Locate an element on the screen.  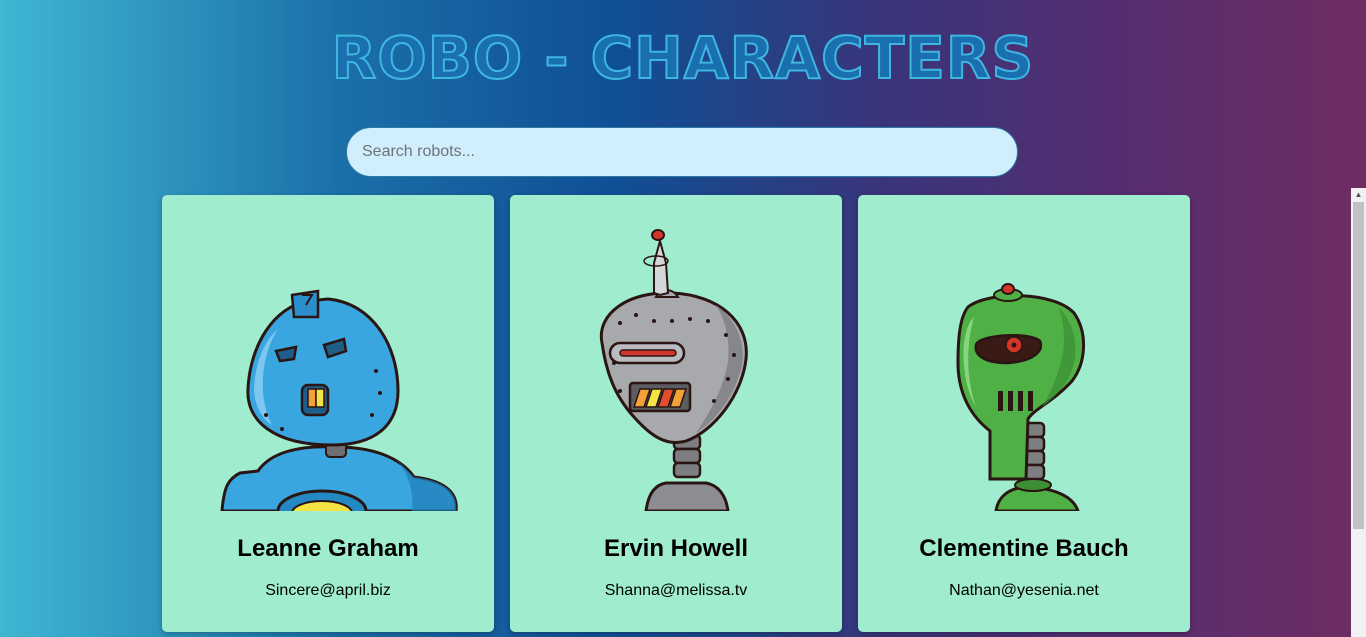
scrollbar-thumb is located at coordinates (1358, 365).